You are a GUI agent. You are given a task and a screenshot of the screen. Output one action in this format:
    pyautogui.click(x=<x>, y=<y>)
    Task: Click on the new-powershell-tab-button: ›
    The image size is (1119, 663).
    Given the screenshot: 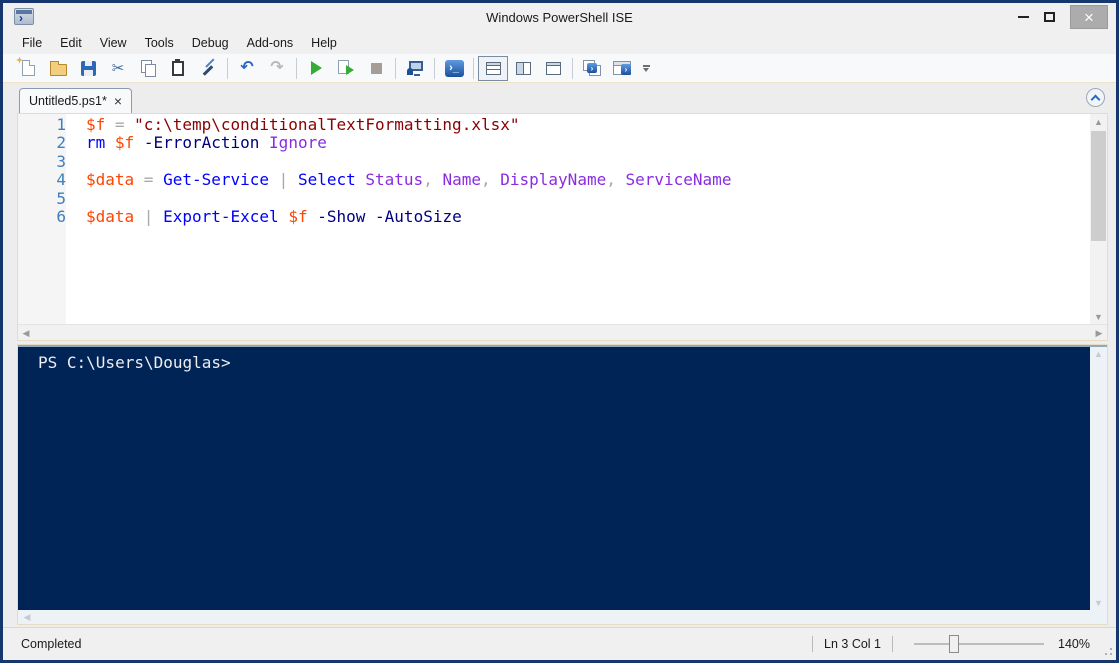 What is the action you would take?
    pyautogui.click(x=592, y=68)
    